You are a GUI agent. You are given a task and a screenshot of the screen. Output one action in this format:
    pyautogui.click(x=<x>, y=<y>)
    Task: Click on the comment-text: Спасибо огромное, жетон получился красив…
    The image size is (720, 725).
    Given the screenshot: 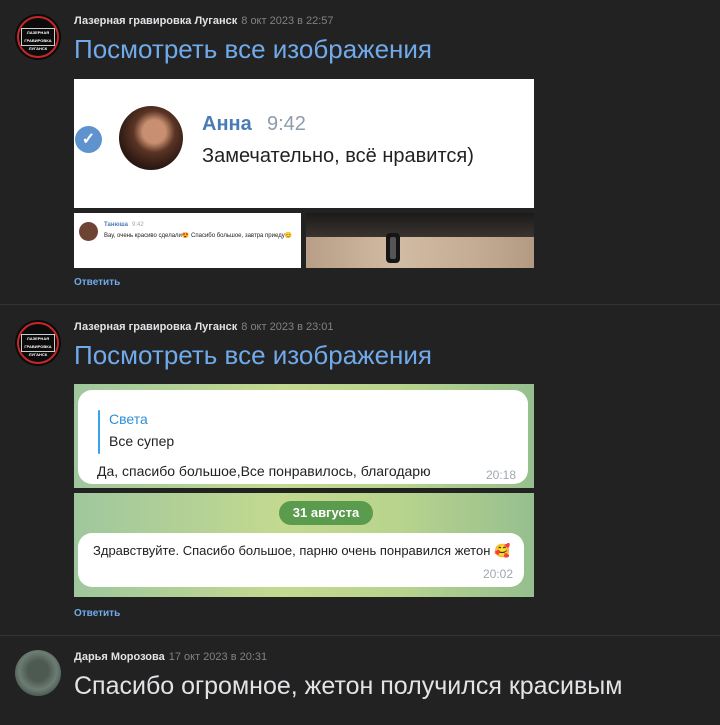 What is the action you would take?
    pyautogui.click(x=348, y=686)
    